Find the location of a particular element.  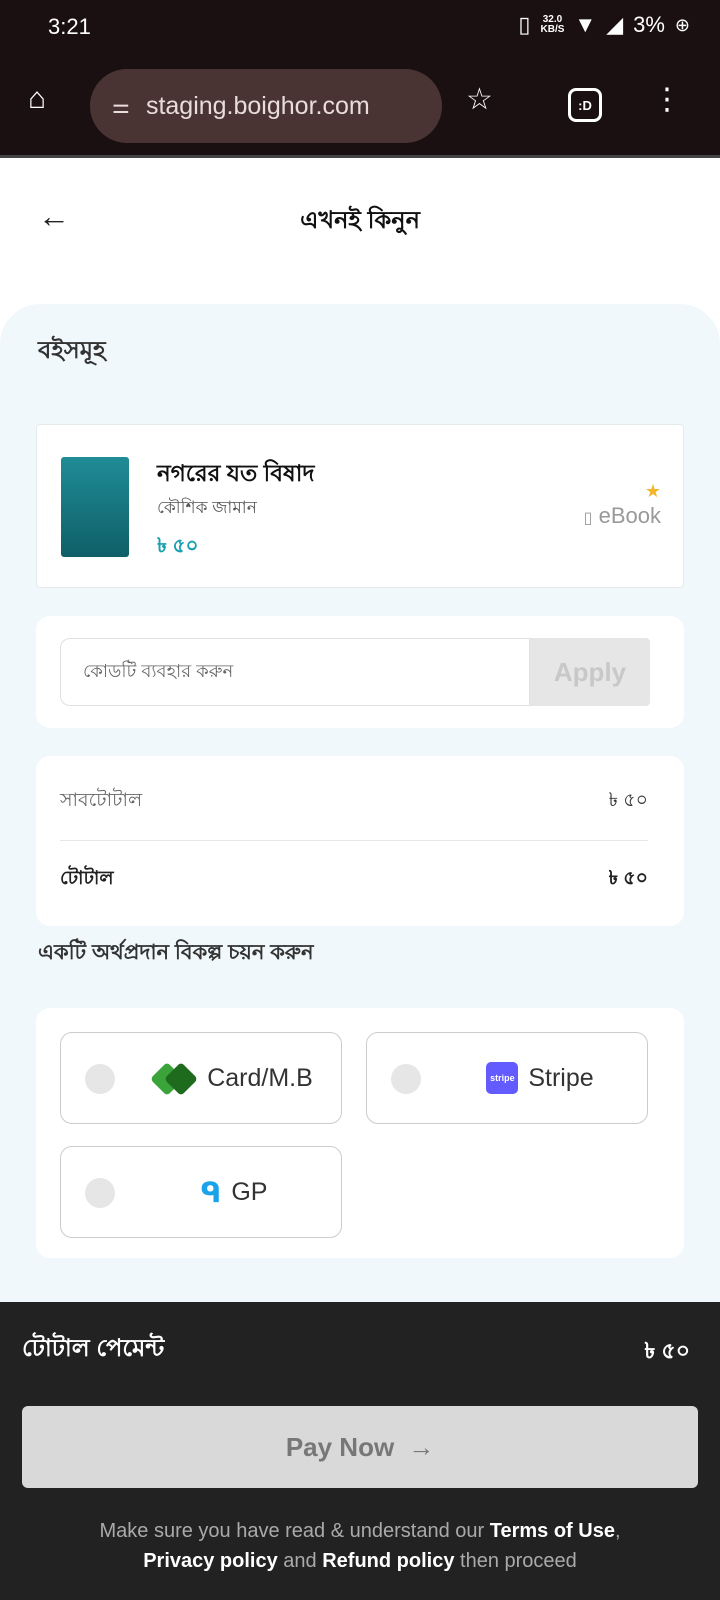

total-payment-label: টোটাল পেমেন্ট is located at coordinates (93, 1348).